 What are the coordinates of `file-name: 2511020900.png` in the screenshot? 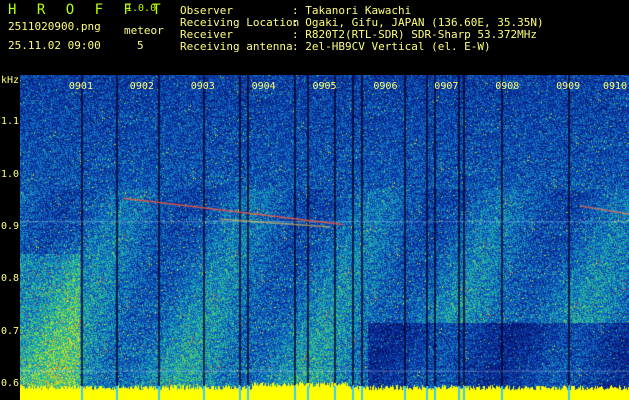 It's located at (54, 26).